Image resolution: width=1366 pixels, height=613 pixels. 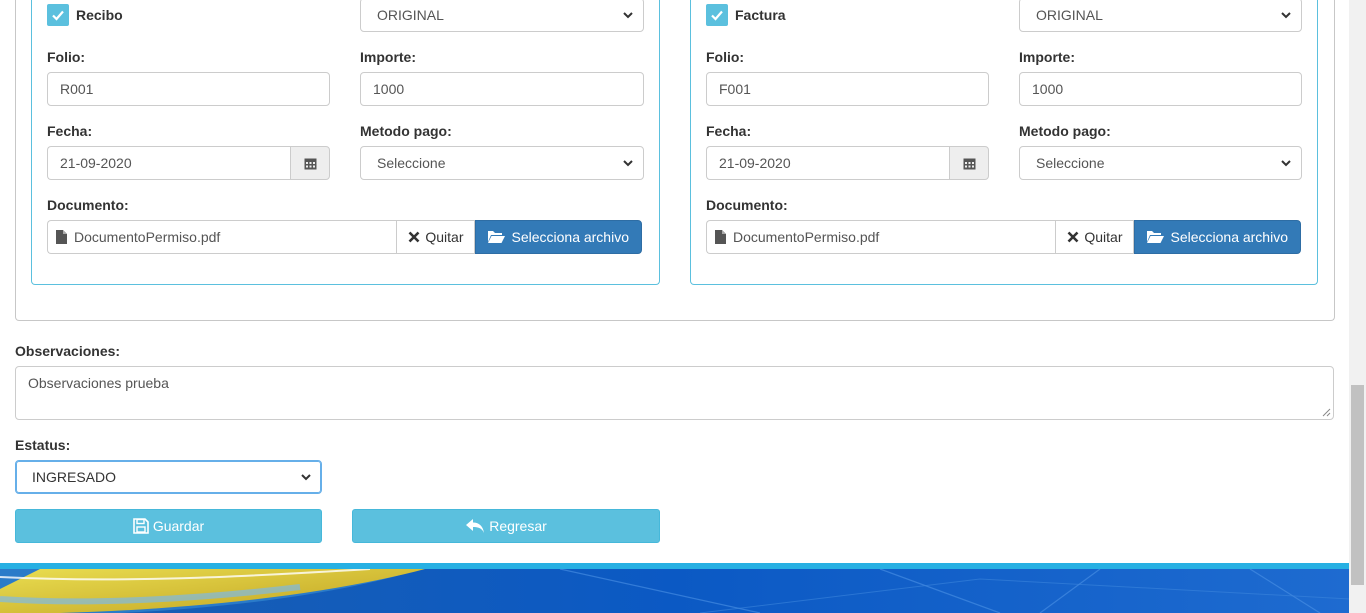 I want to click on recibo-browse-file-button: Selecciona archivo, so click(x=558, y=237).